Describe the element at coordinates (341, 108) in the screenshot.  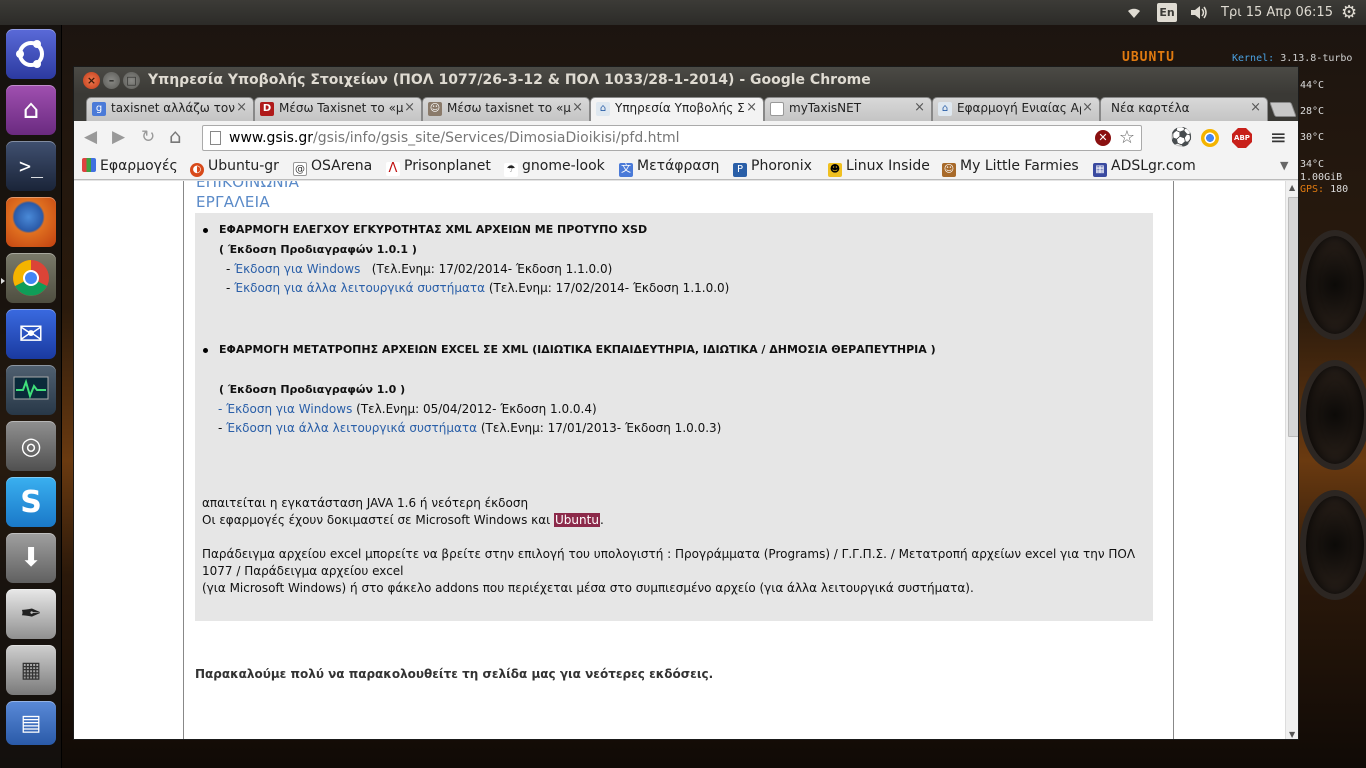
I see `tab-label: Μέσω Taxisnet το «μ` at that location.